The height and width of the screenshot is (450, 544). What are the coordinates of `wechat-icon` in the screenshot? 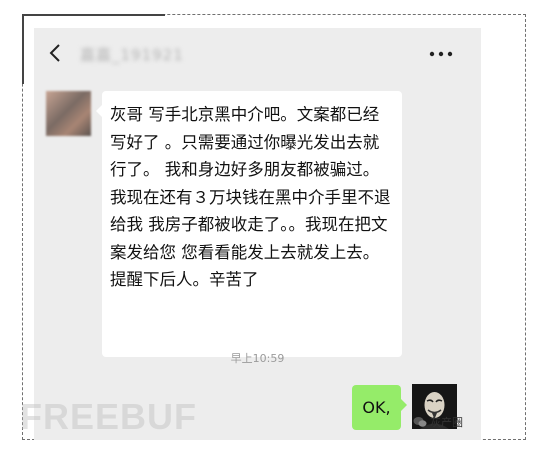 It's located at (420, 422).